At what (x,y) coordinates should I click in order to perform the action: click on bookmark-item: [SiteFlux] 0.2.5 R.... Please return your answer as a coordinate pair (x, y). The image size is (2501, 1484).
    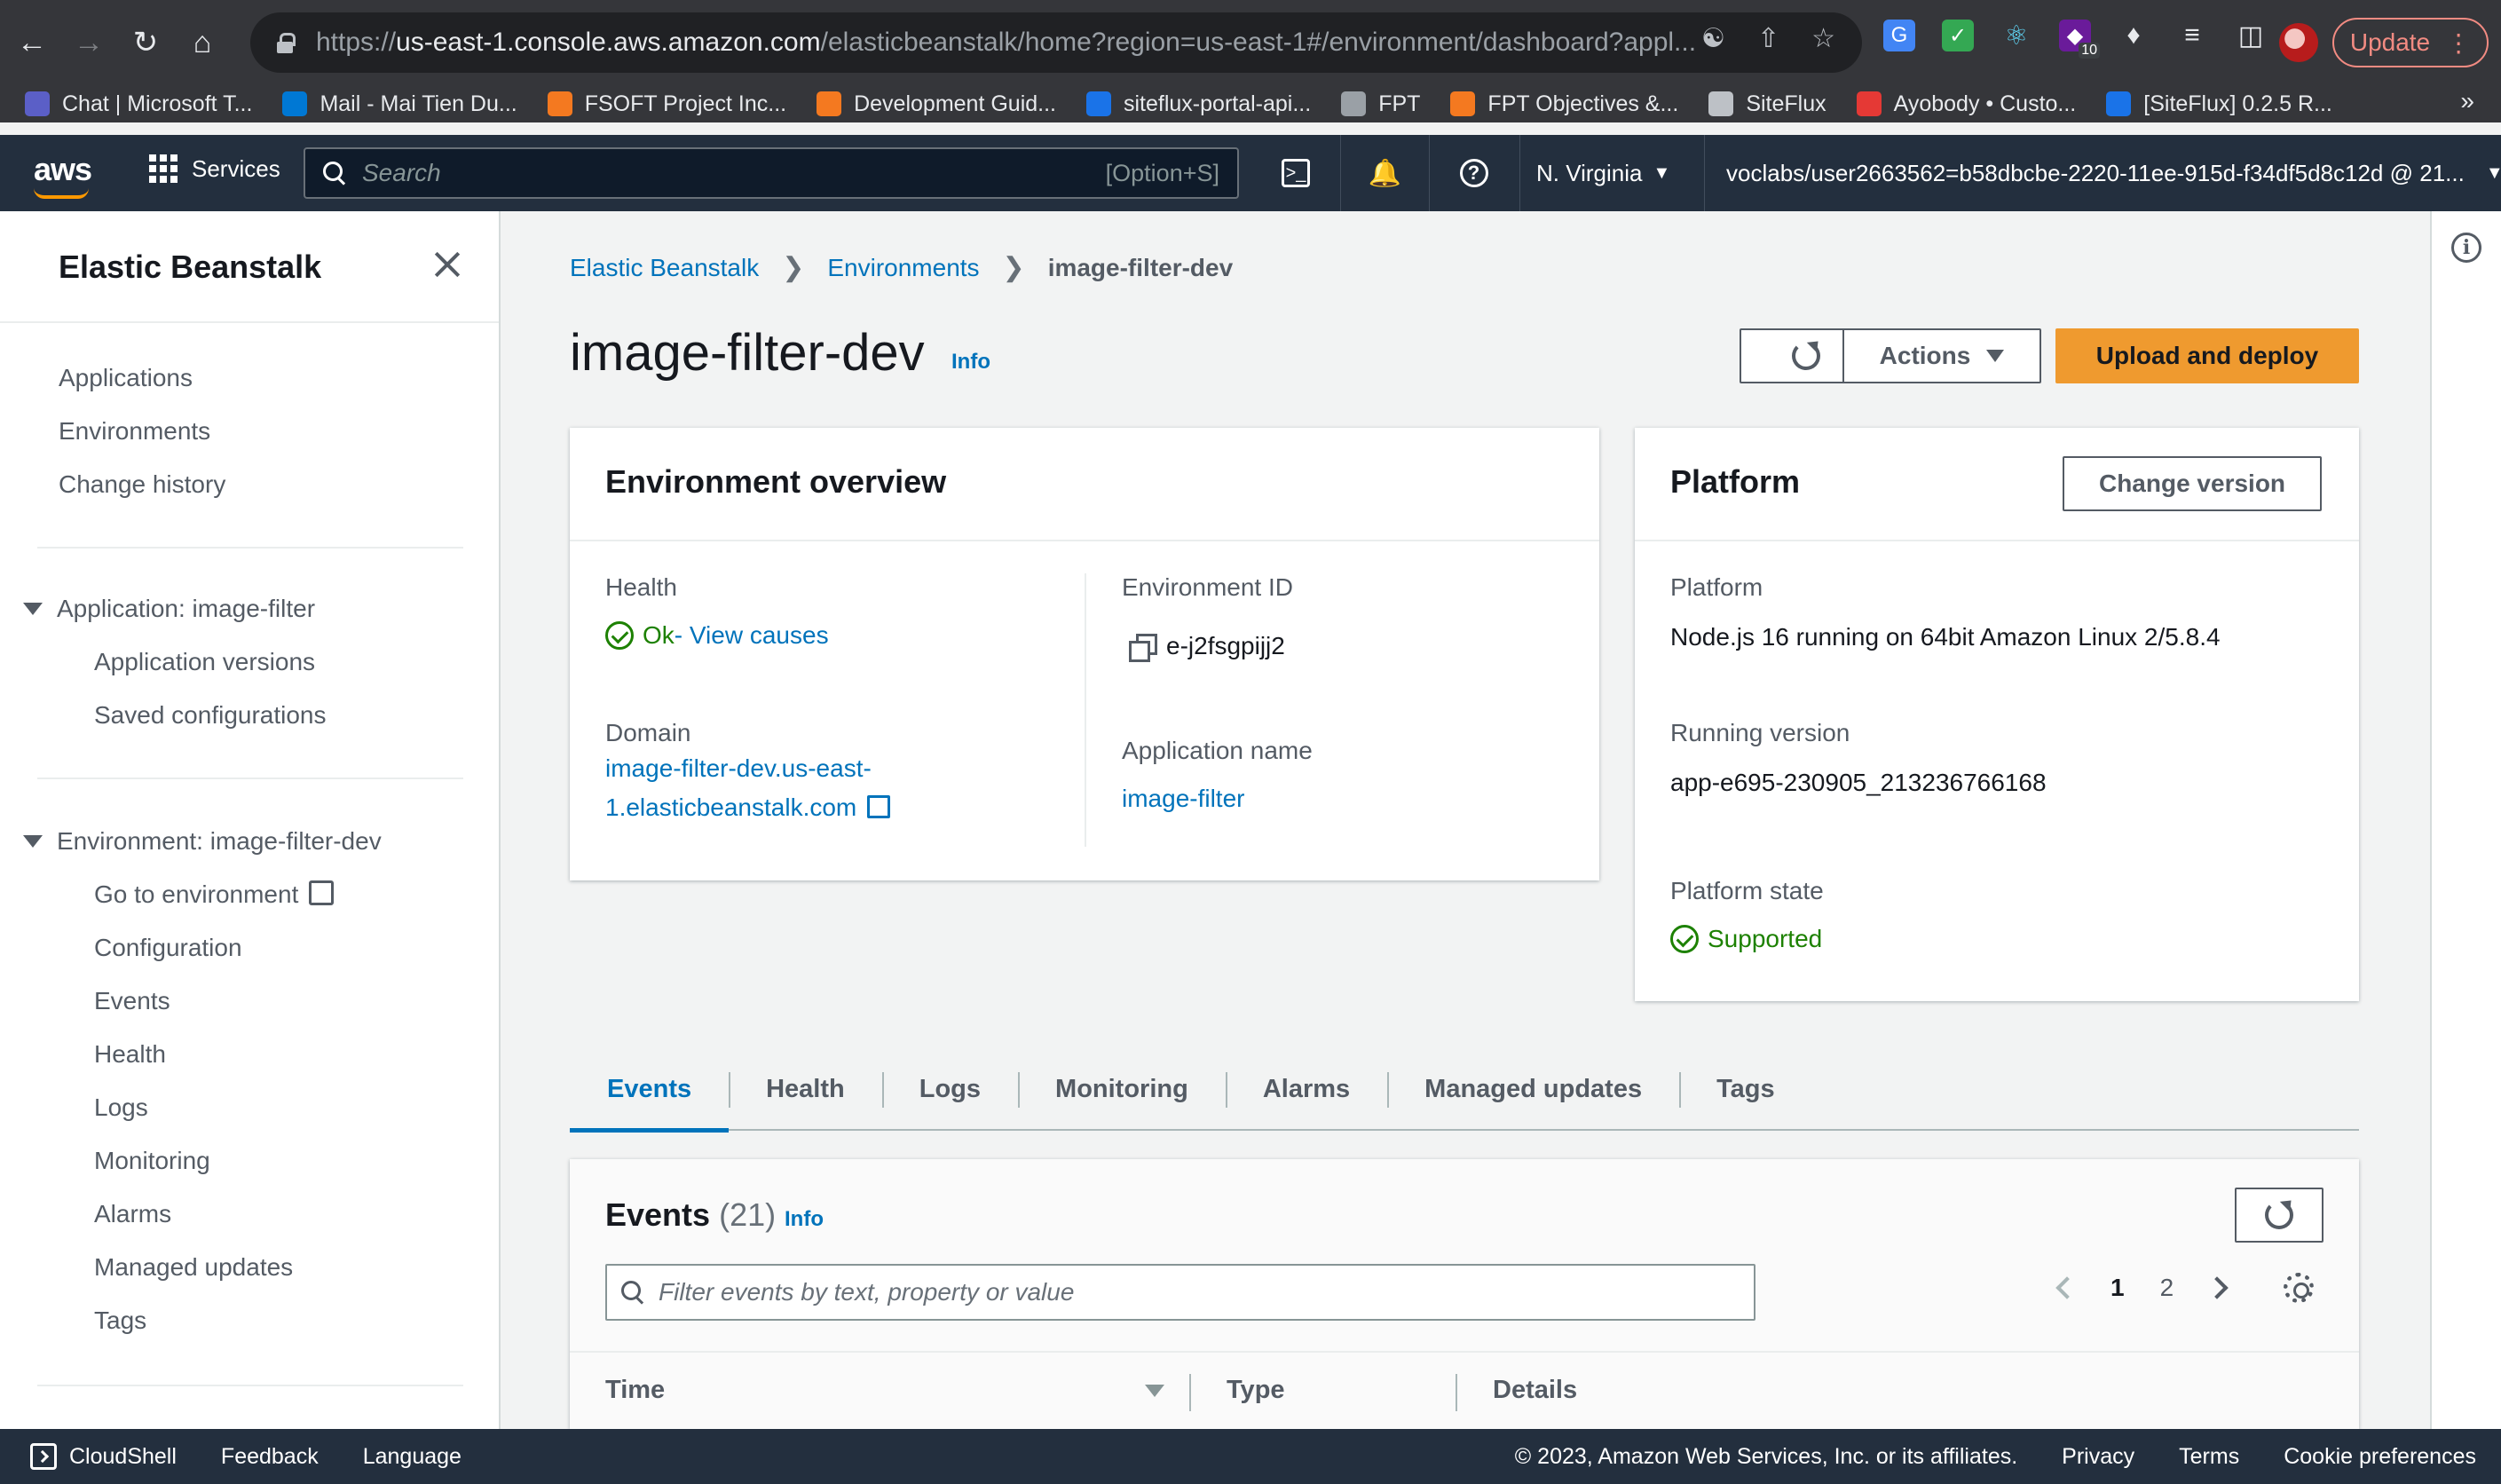
    Looking at the image, I should click on (2219, 104).